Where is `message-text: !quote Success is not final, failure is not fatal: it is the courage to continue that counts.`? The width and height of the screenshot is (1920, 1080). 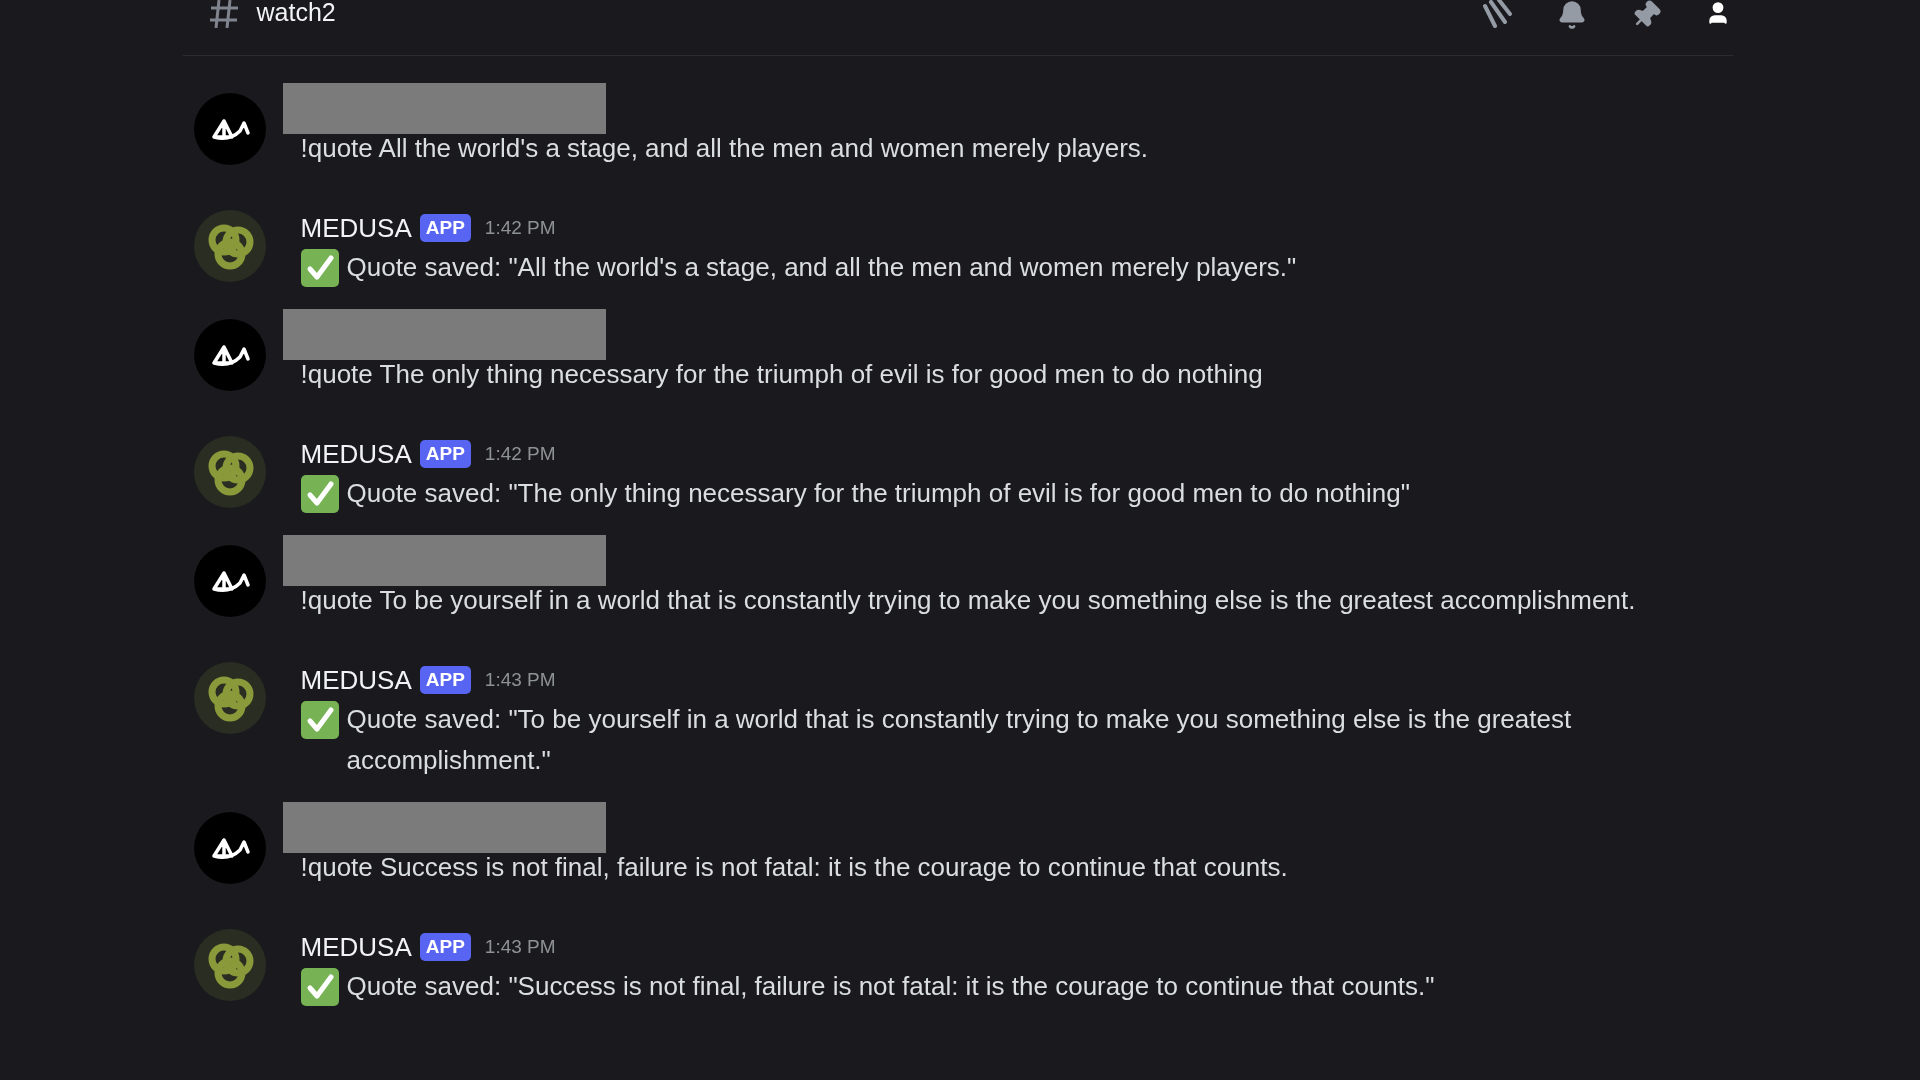 message-text: !quote Success is not final, failure is not fatal: it is the courage to continue that counts. is located at coordinates (794, 867).